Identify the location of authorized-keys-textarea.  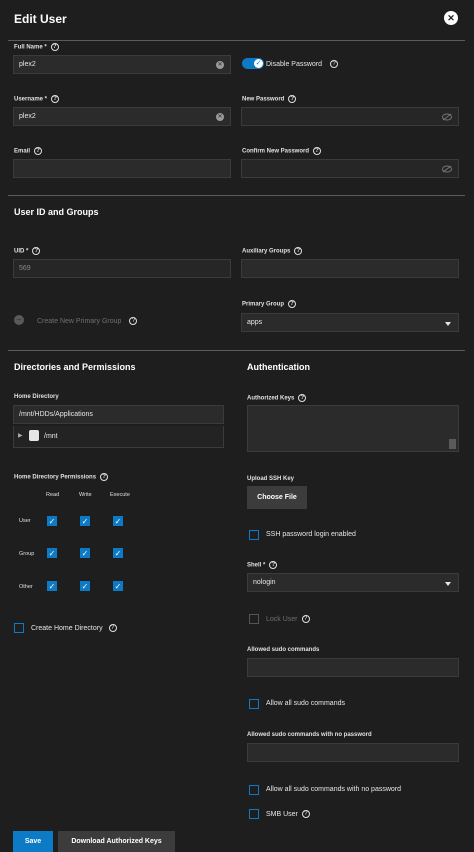
(353, 428).